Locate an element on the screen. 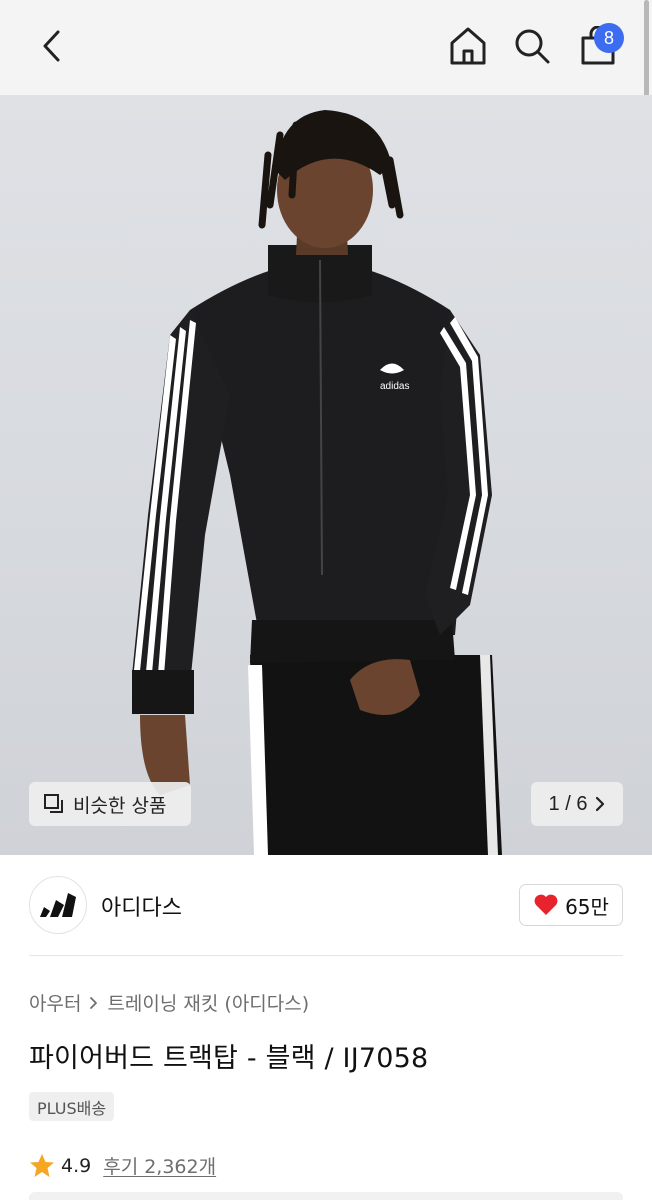  rating-row: 4.9 후기 2,362개 is located at coordinates (122, 1165).